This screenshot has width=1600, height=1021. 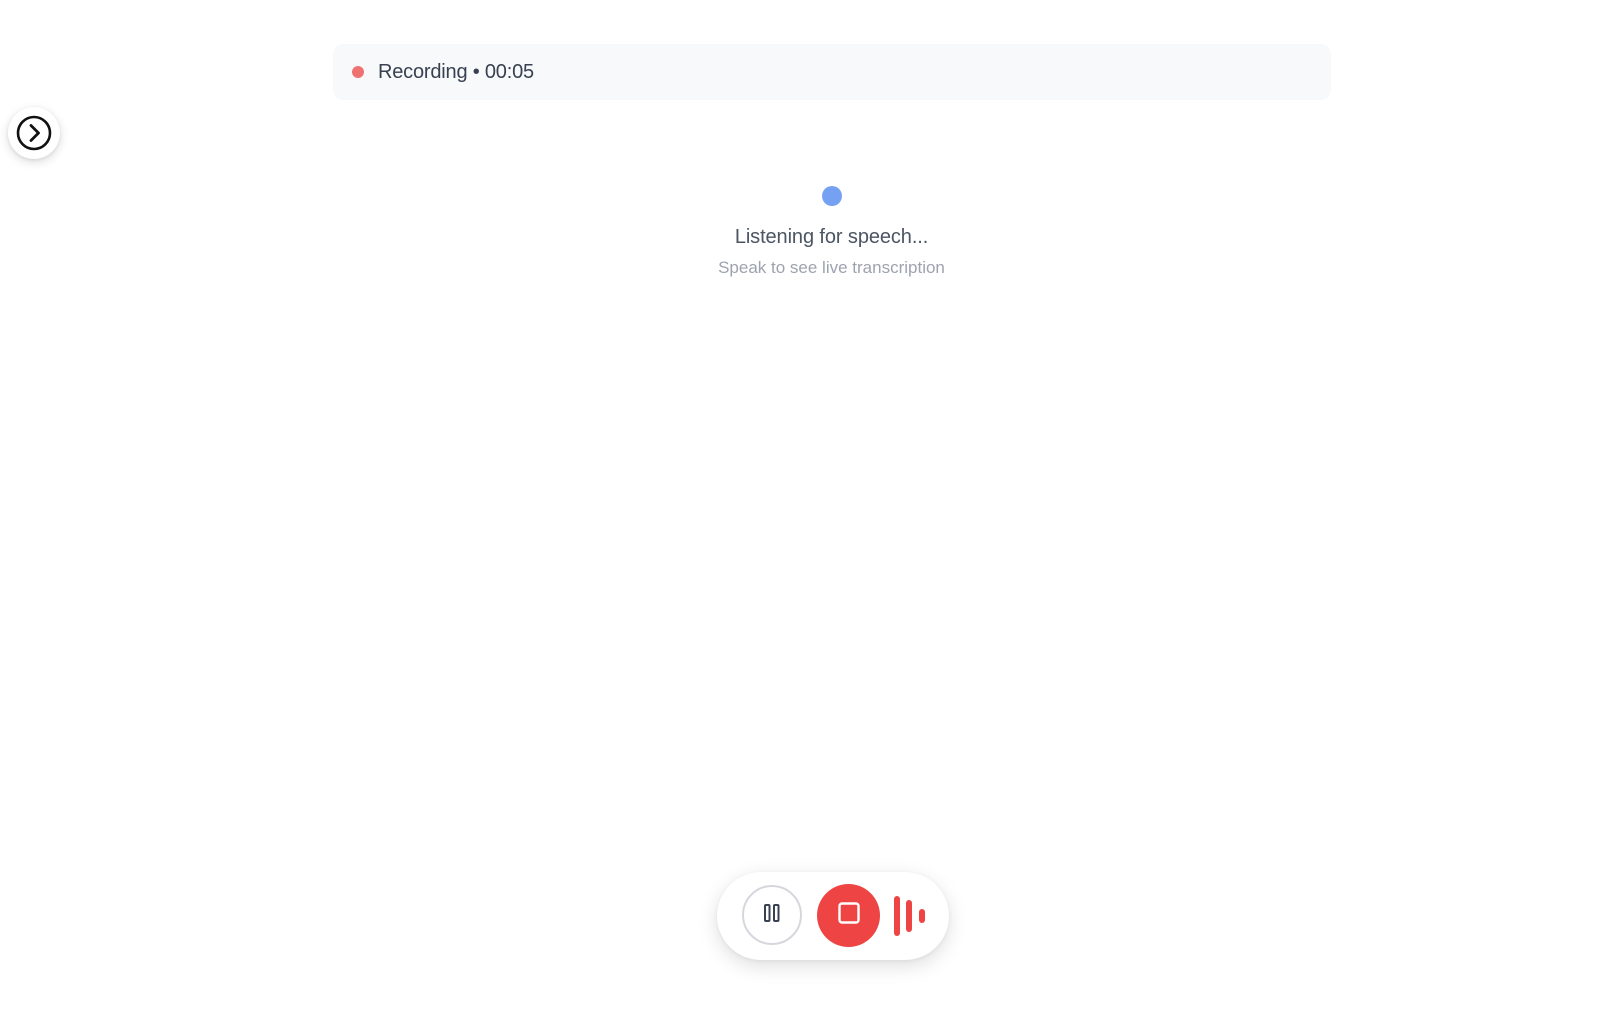 I want to click on recording-controls, so click(x=833, y=916).